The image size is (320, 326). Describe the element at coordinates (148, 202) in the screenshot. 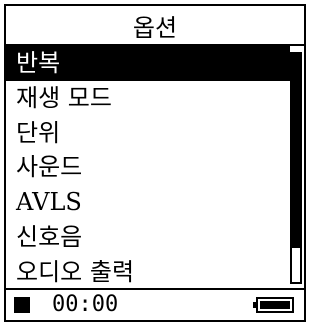

I see `menu-item-avls: AVLS` at that location.